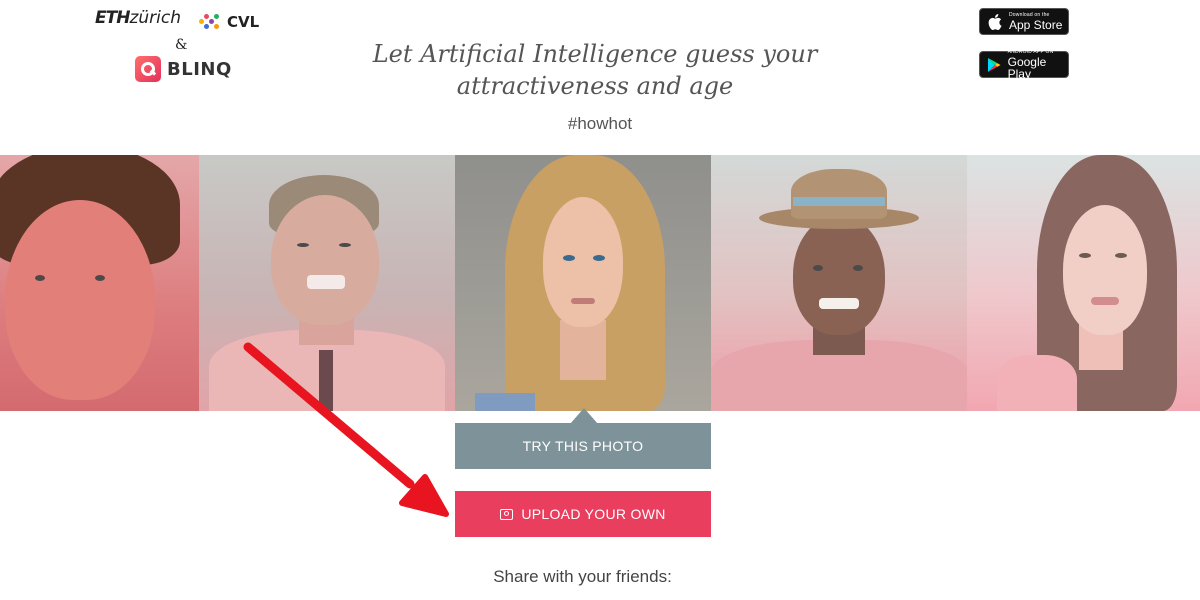 This screenshot has width=1200, height=600. Describe the element at coordinates (583, 262) in the screenshot. I see `blonde-woman-photo` at that location.